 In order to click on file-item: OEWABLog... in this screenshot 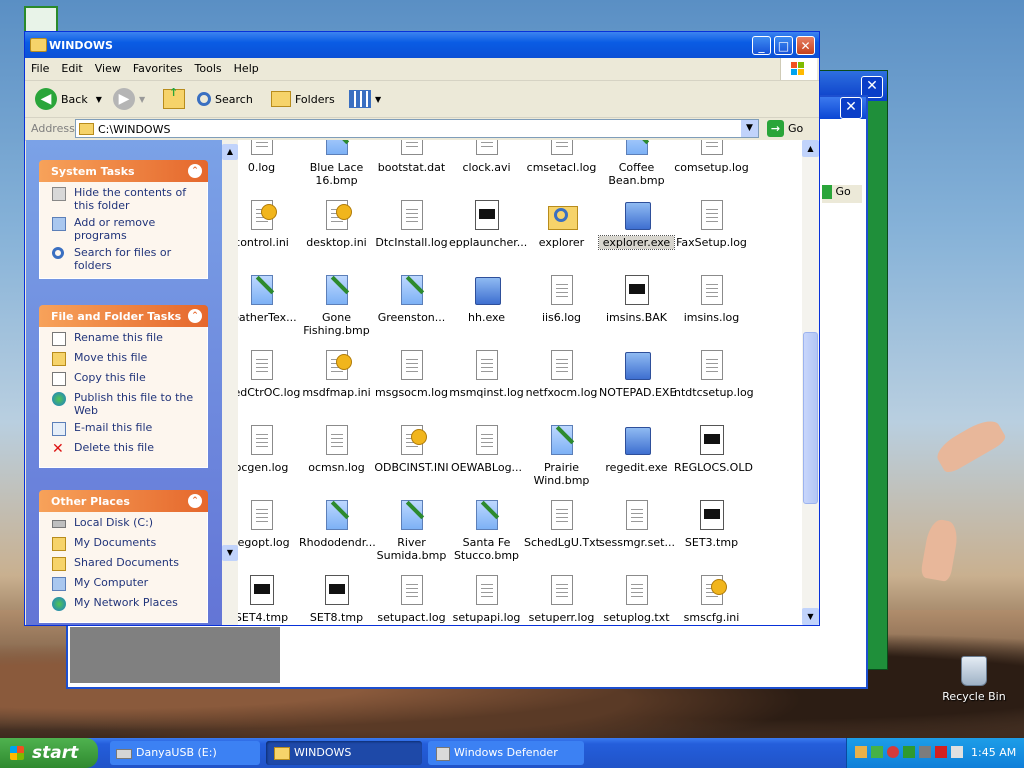, I will do `click(486, 449)`.